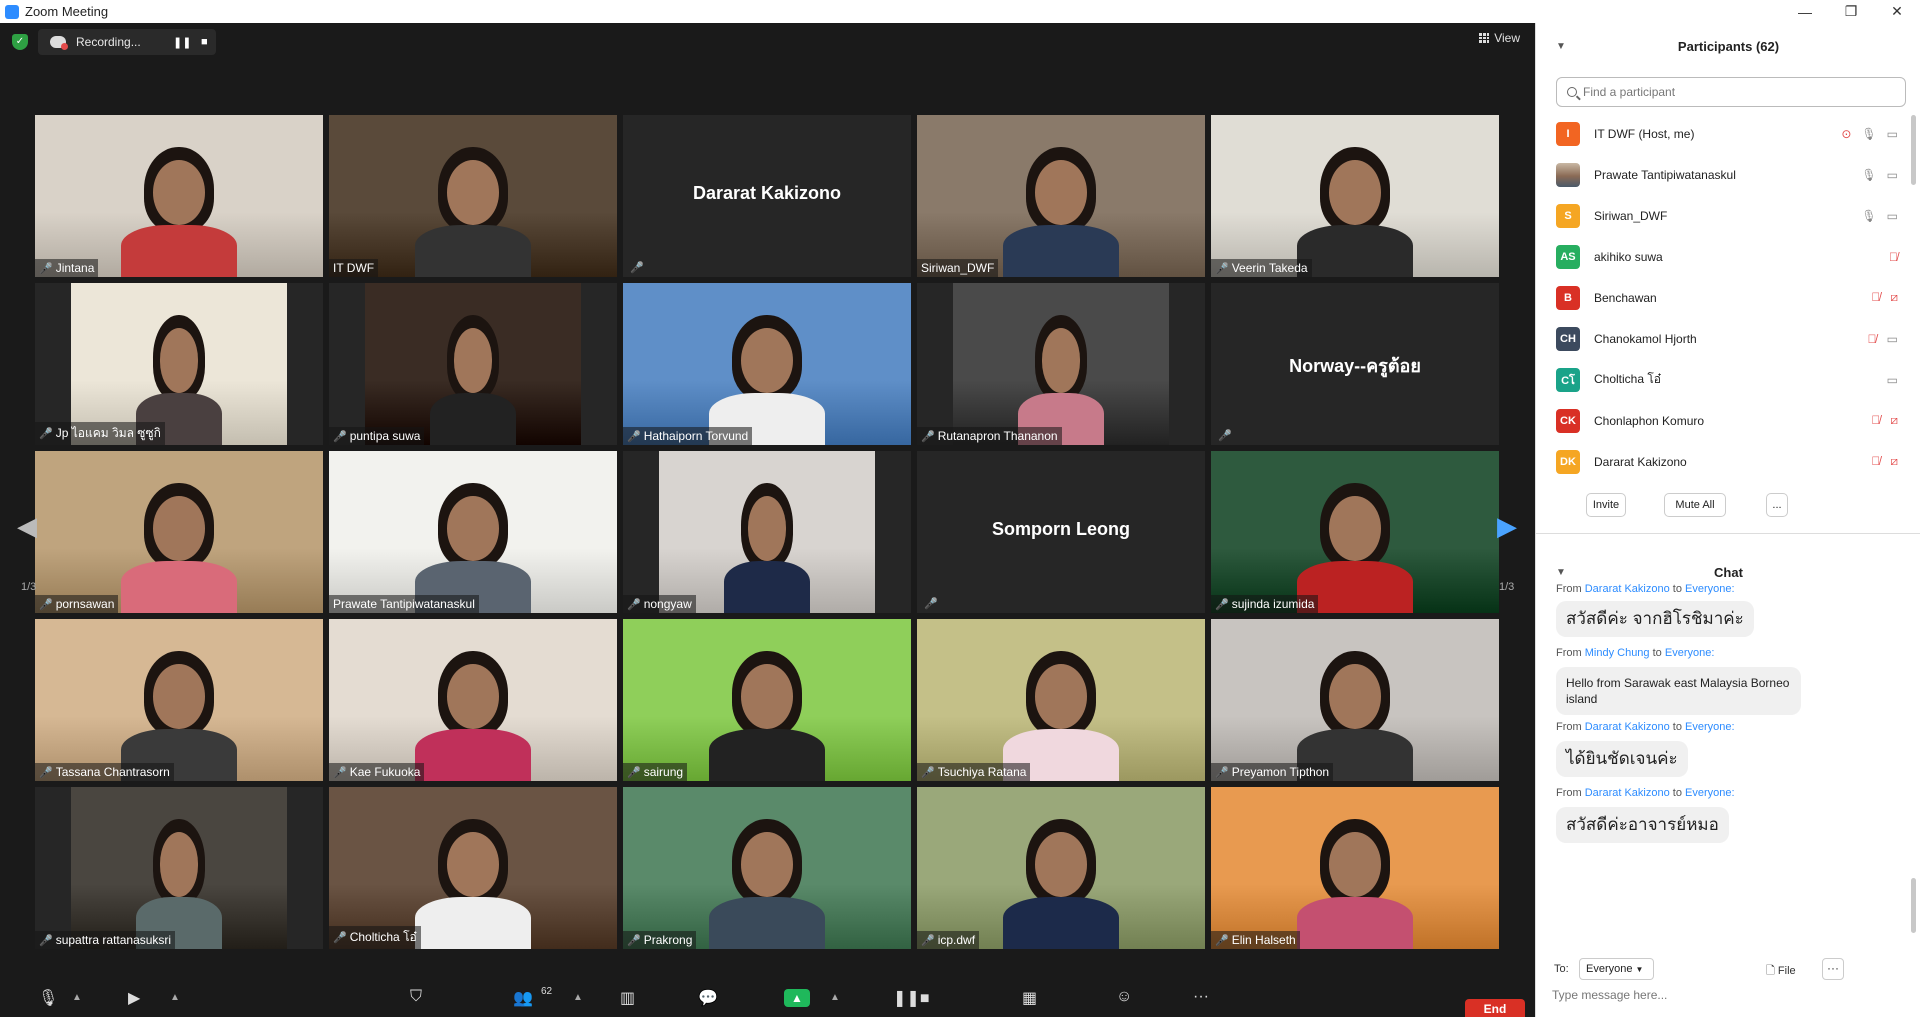  I want to click on video-tile: 🎤 Jintana, so click(179, 196).